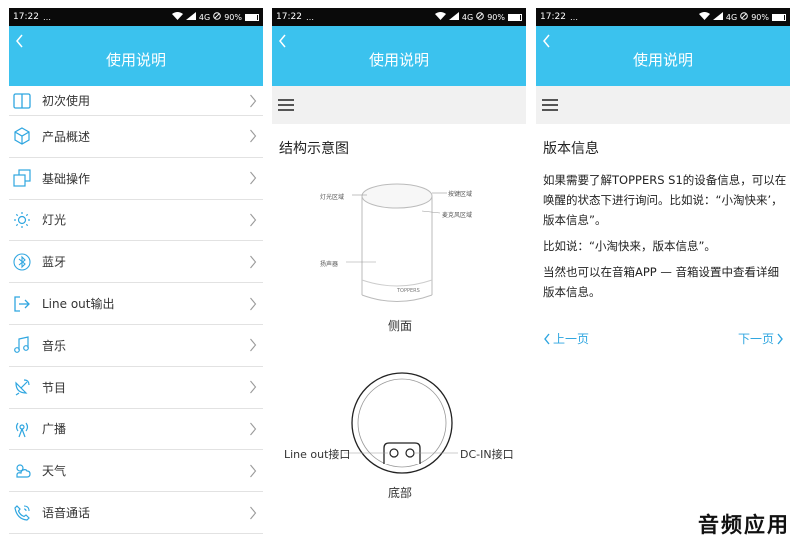 The width and height of the screenshot is (800, 547). I want to click on section-title: 版本信息, so click(571, 149).